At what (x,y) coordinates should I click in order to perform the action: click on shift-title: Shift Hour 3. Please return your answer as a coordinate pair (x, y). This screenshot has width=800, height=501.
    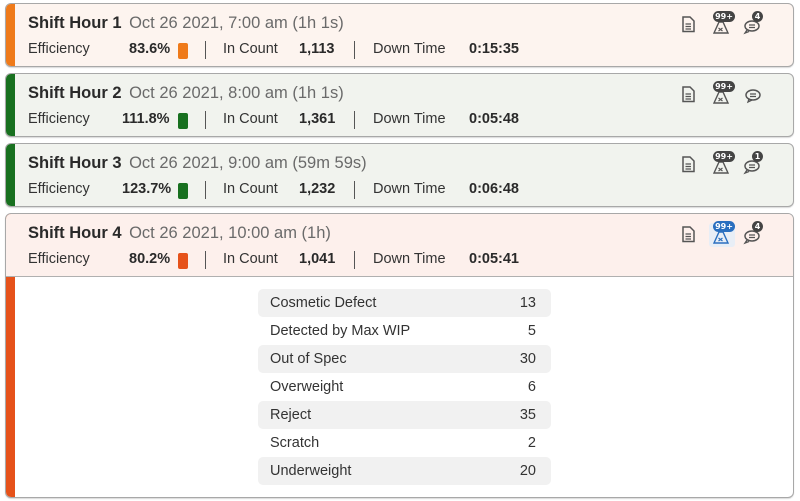
    Looking at the image, I should click on (75, 163).